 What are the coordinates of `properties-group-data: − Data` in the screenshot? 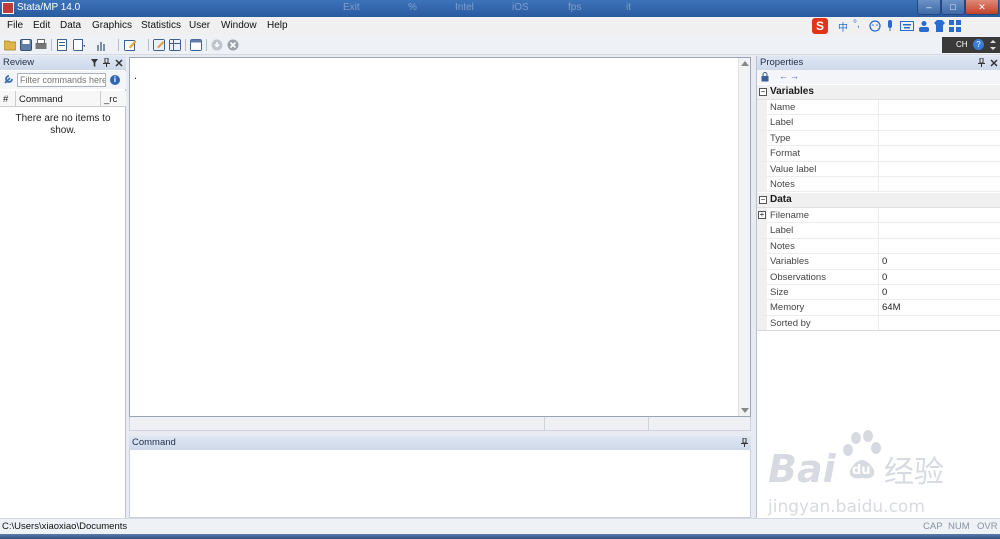 It's located at (878, 200).